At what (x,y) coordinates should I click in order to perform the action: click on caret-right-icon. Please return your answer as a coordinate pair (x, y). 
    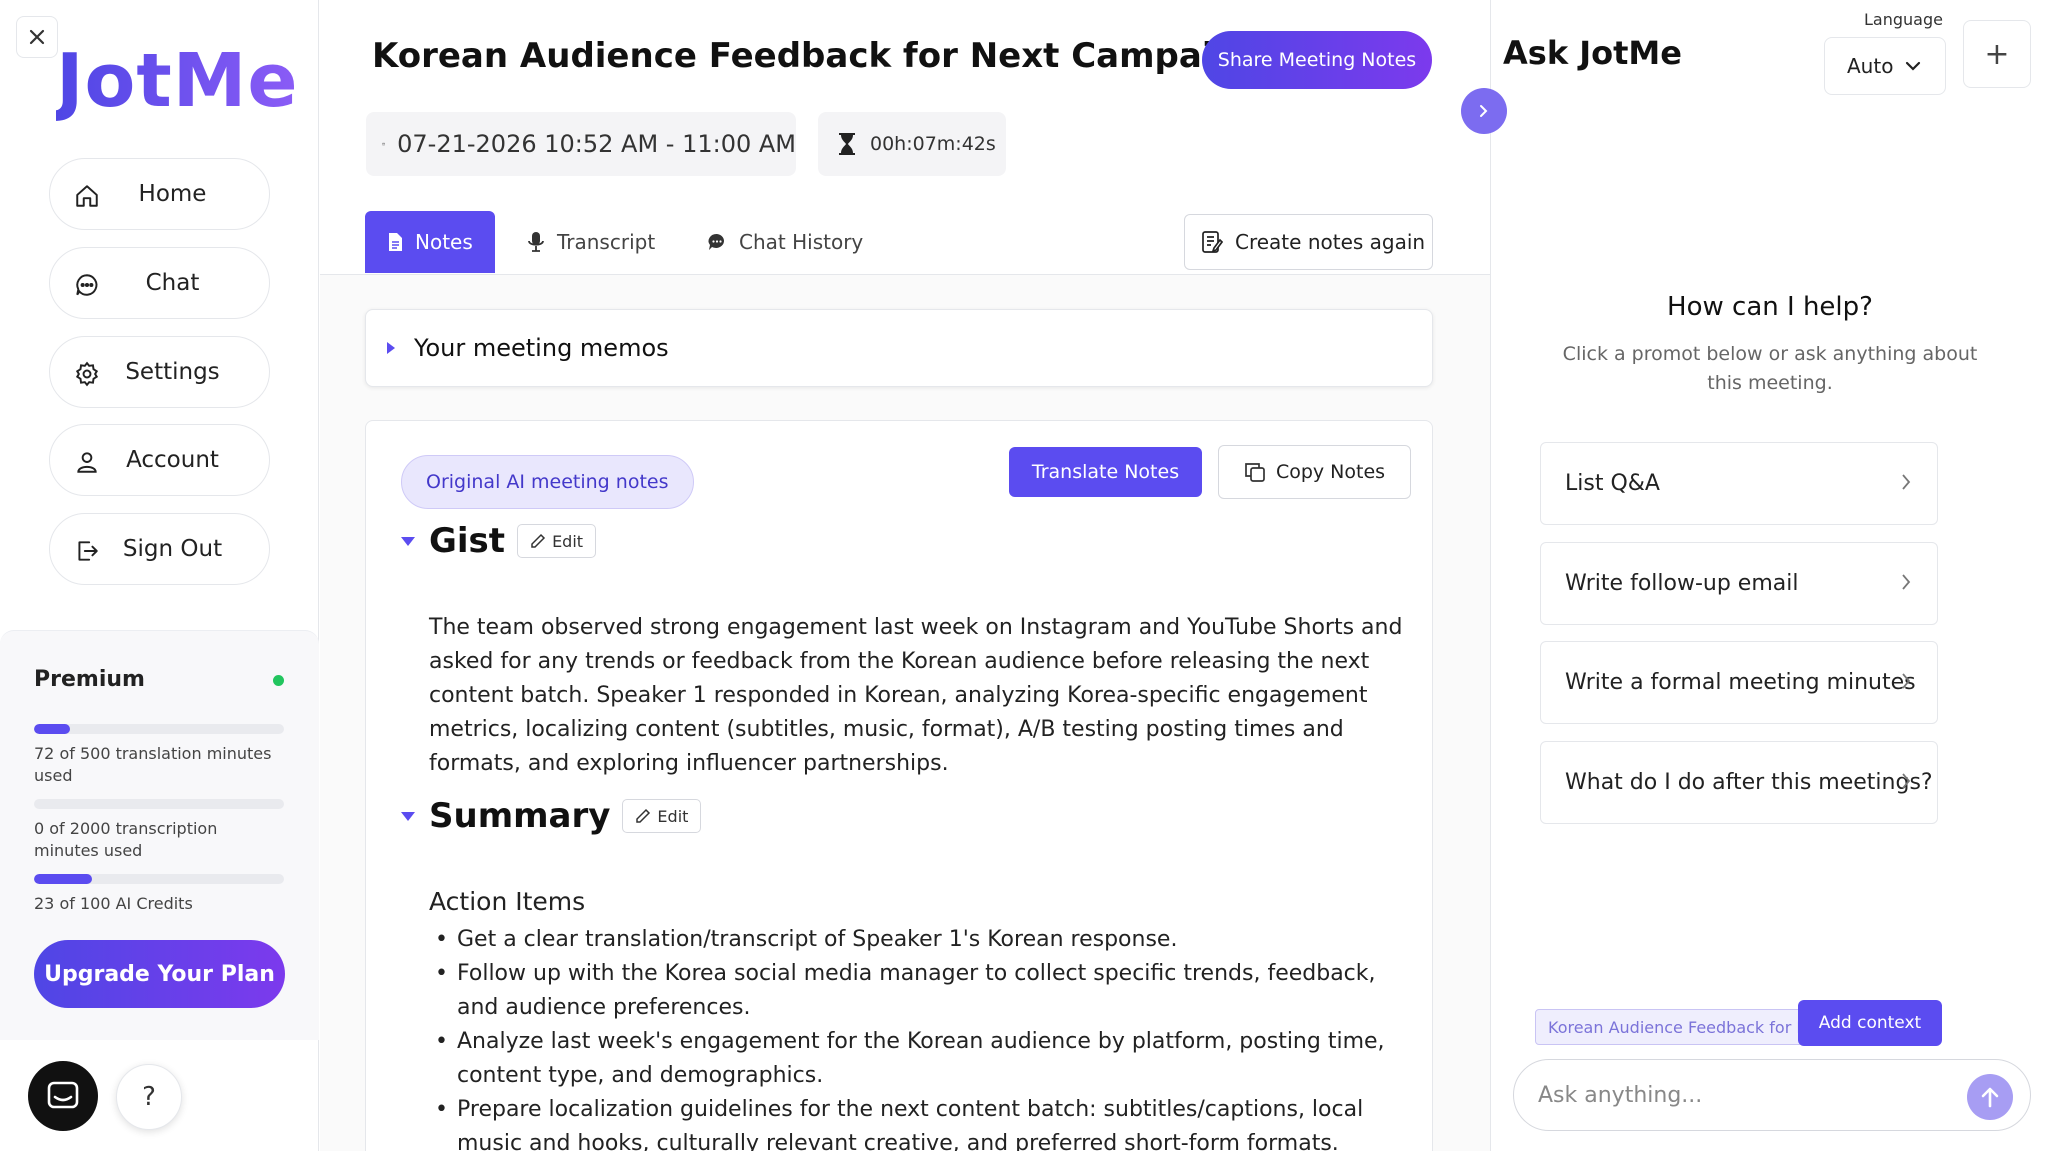
    Looking at the image, I should click on (391, 348).